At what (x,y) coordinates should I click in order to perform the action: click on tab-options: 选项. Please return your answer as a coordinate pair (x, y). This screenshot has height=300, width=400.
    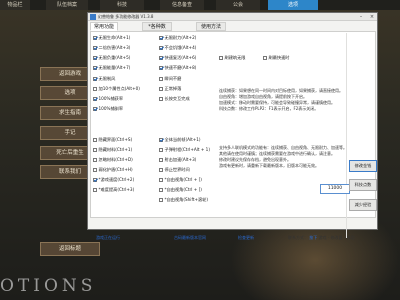
    Looking at the image, I should click on (293, 5).